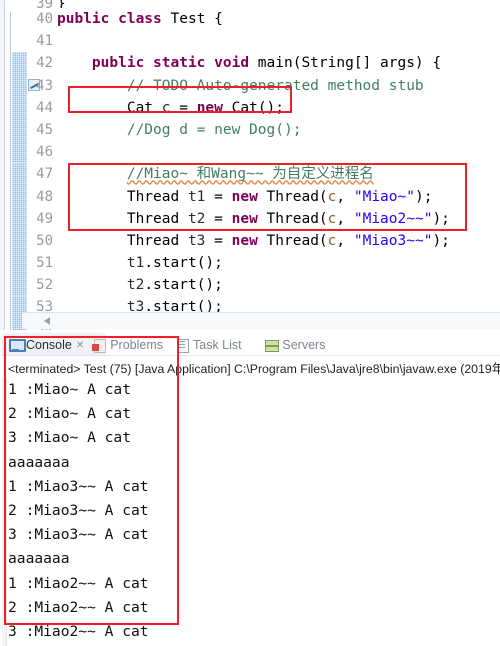 Image resolution: width=500 pixels, height=646 pixels. What do you see at coordinates (99, 345) in the screenshot?
I see `problems-icon` at bounding box center [99, 345].